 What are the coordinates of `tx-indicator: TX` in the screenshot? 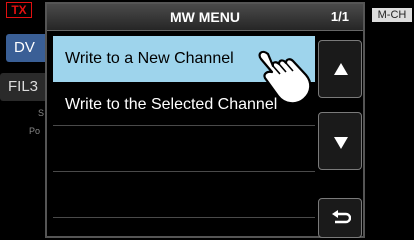 It's located at (19, 10).